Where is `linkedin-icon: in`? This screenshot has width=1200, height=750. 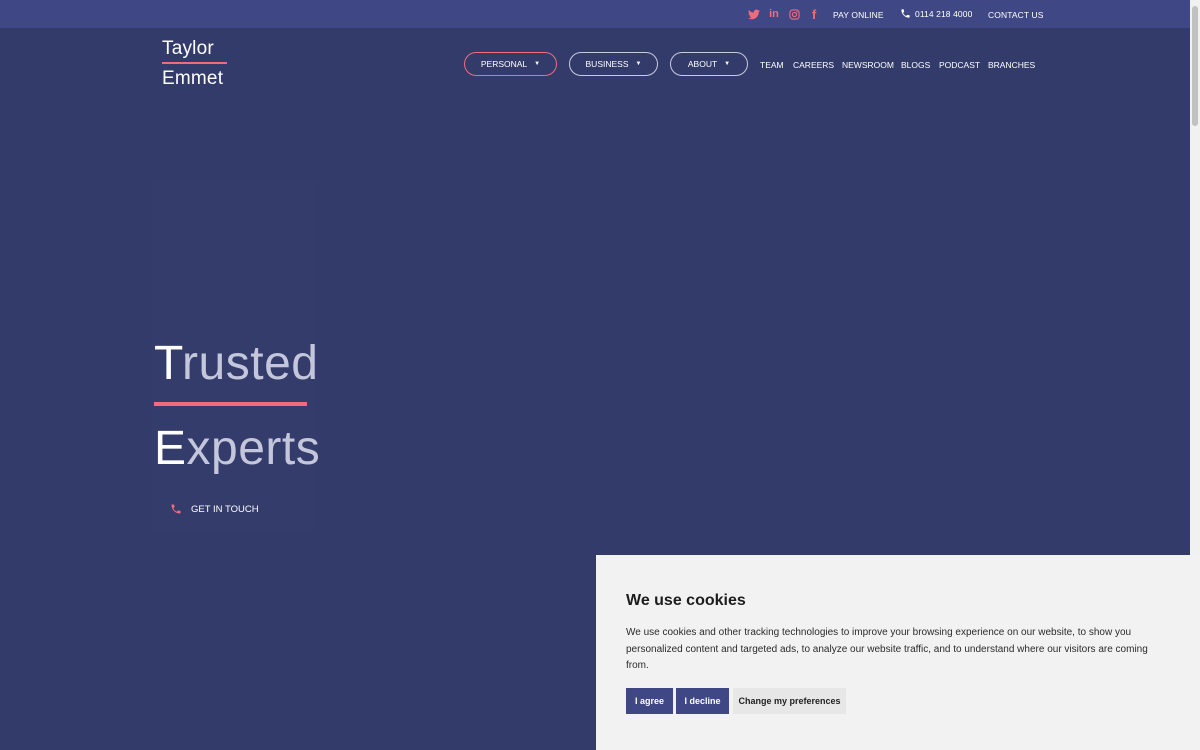
linkedin-icon: in is located at coordinates (774, 14).